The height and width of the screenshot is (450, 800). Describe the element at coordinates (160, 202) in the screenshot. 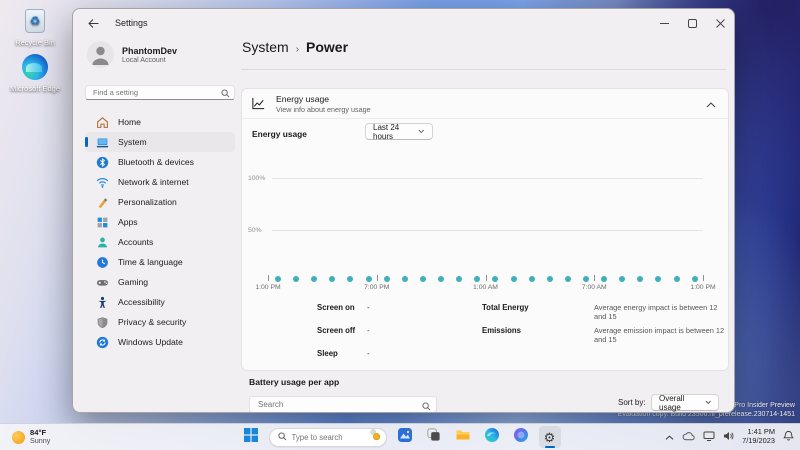

I see `sidebar-item-personalization: Personalization` at that location.